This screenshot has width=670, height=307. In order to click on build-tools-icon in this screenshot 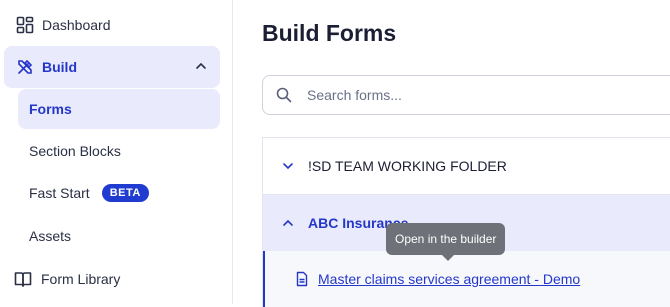, I will do `click(25, 67)`.